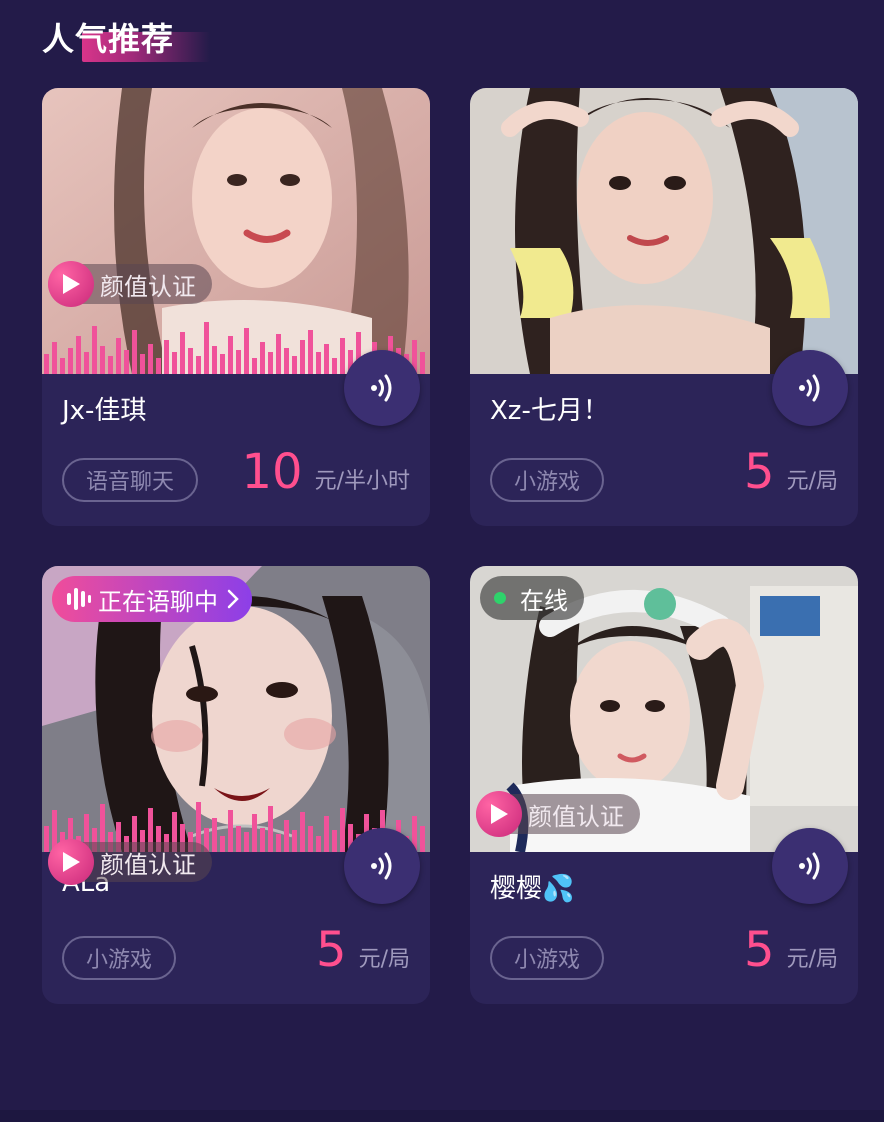 The height and width of the screenshot is (1122, 884). I want to click on price-value: 10, so click(272, 472).